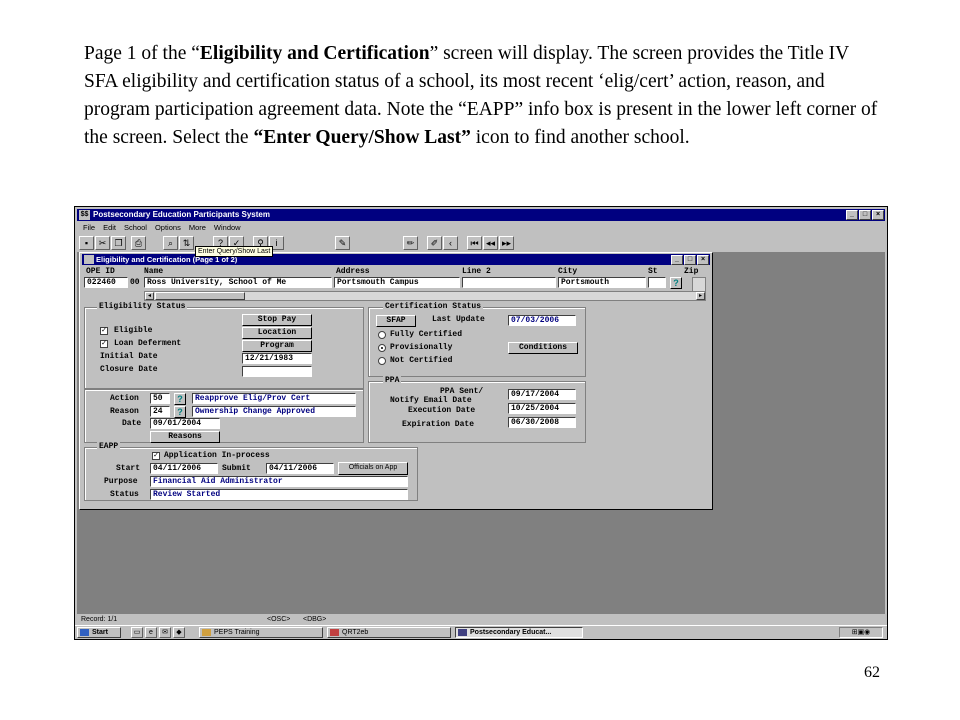 The height and width of the screenshot is (720, 960). What do you see at coordinates (580, 137) in the screenshot?
I see `caption-text: icon to find another school.` at bounding box center [580, 137].